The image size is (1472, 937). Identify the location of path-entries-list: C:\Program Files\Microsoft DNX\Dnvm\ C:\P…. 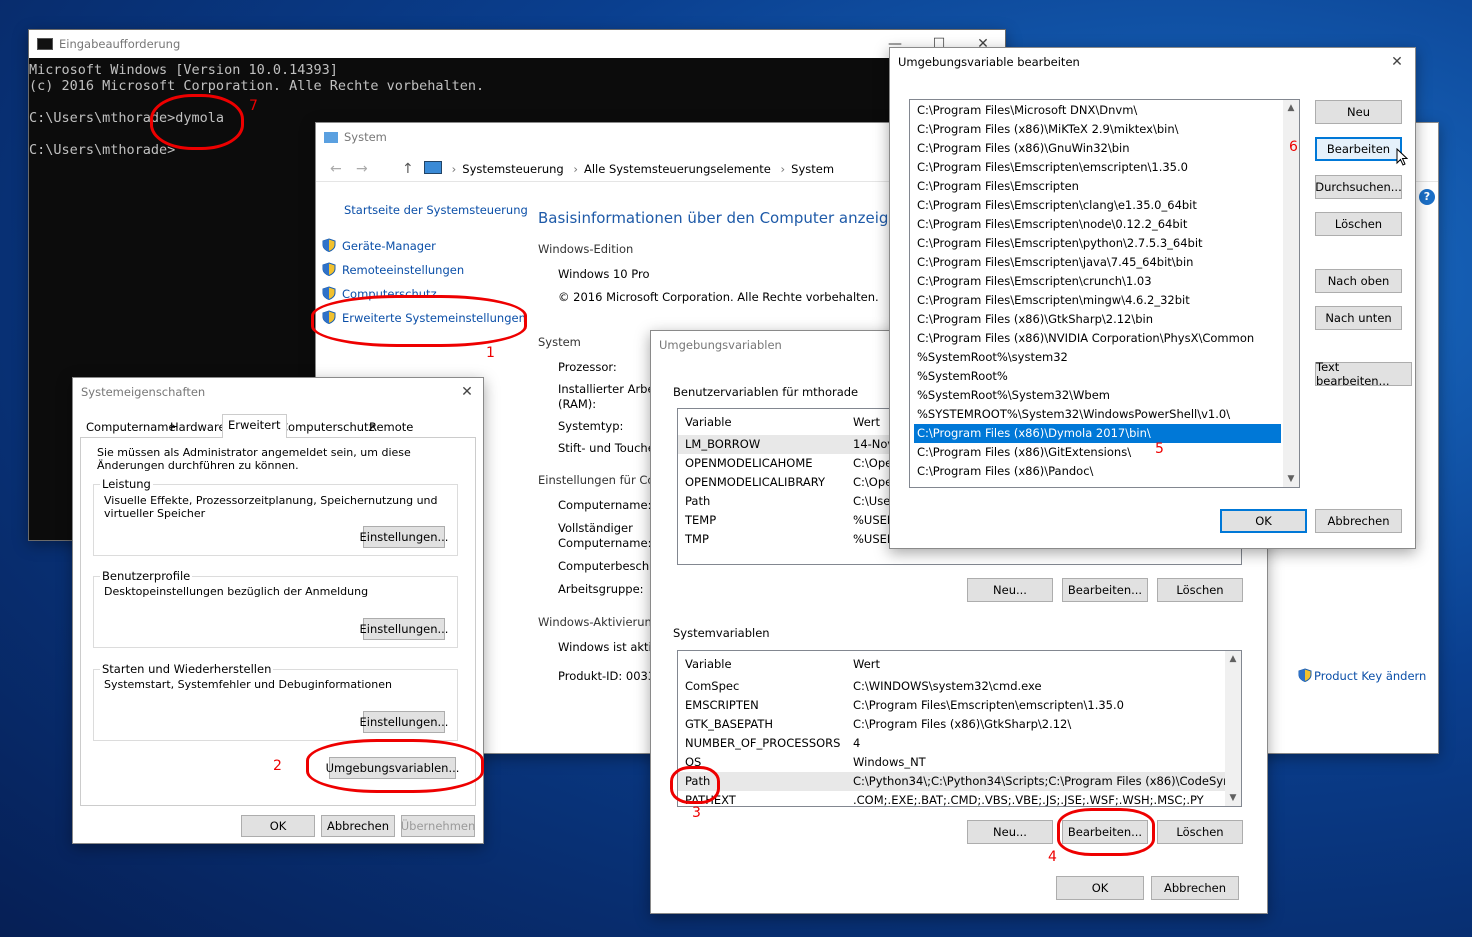
(1104, 293).